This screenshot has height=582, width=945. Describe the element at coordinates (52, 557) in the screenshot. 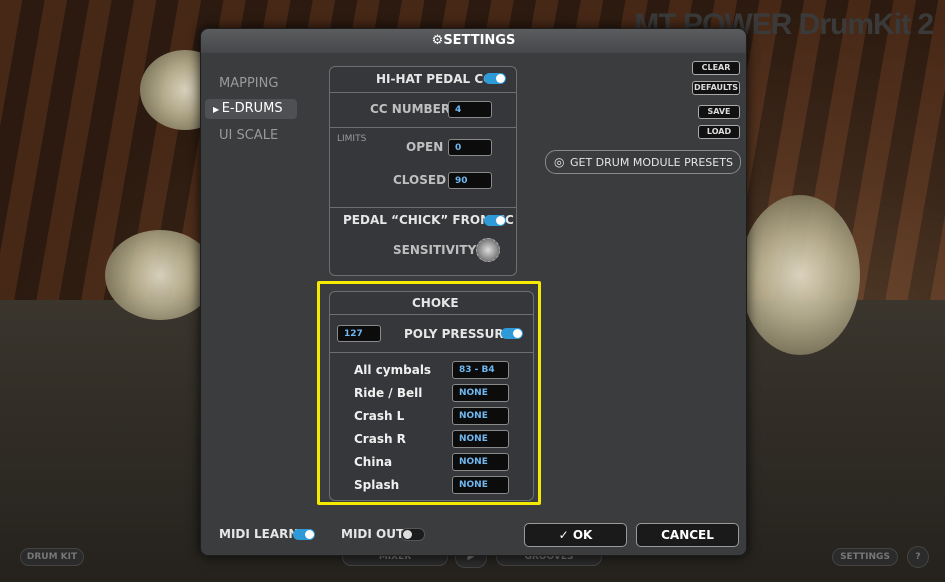

I see `drum-kit-button: DRUM KIT` at that location.